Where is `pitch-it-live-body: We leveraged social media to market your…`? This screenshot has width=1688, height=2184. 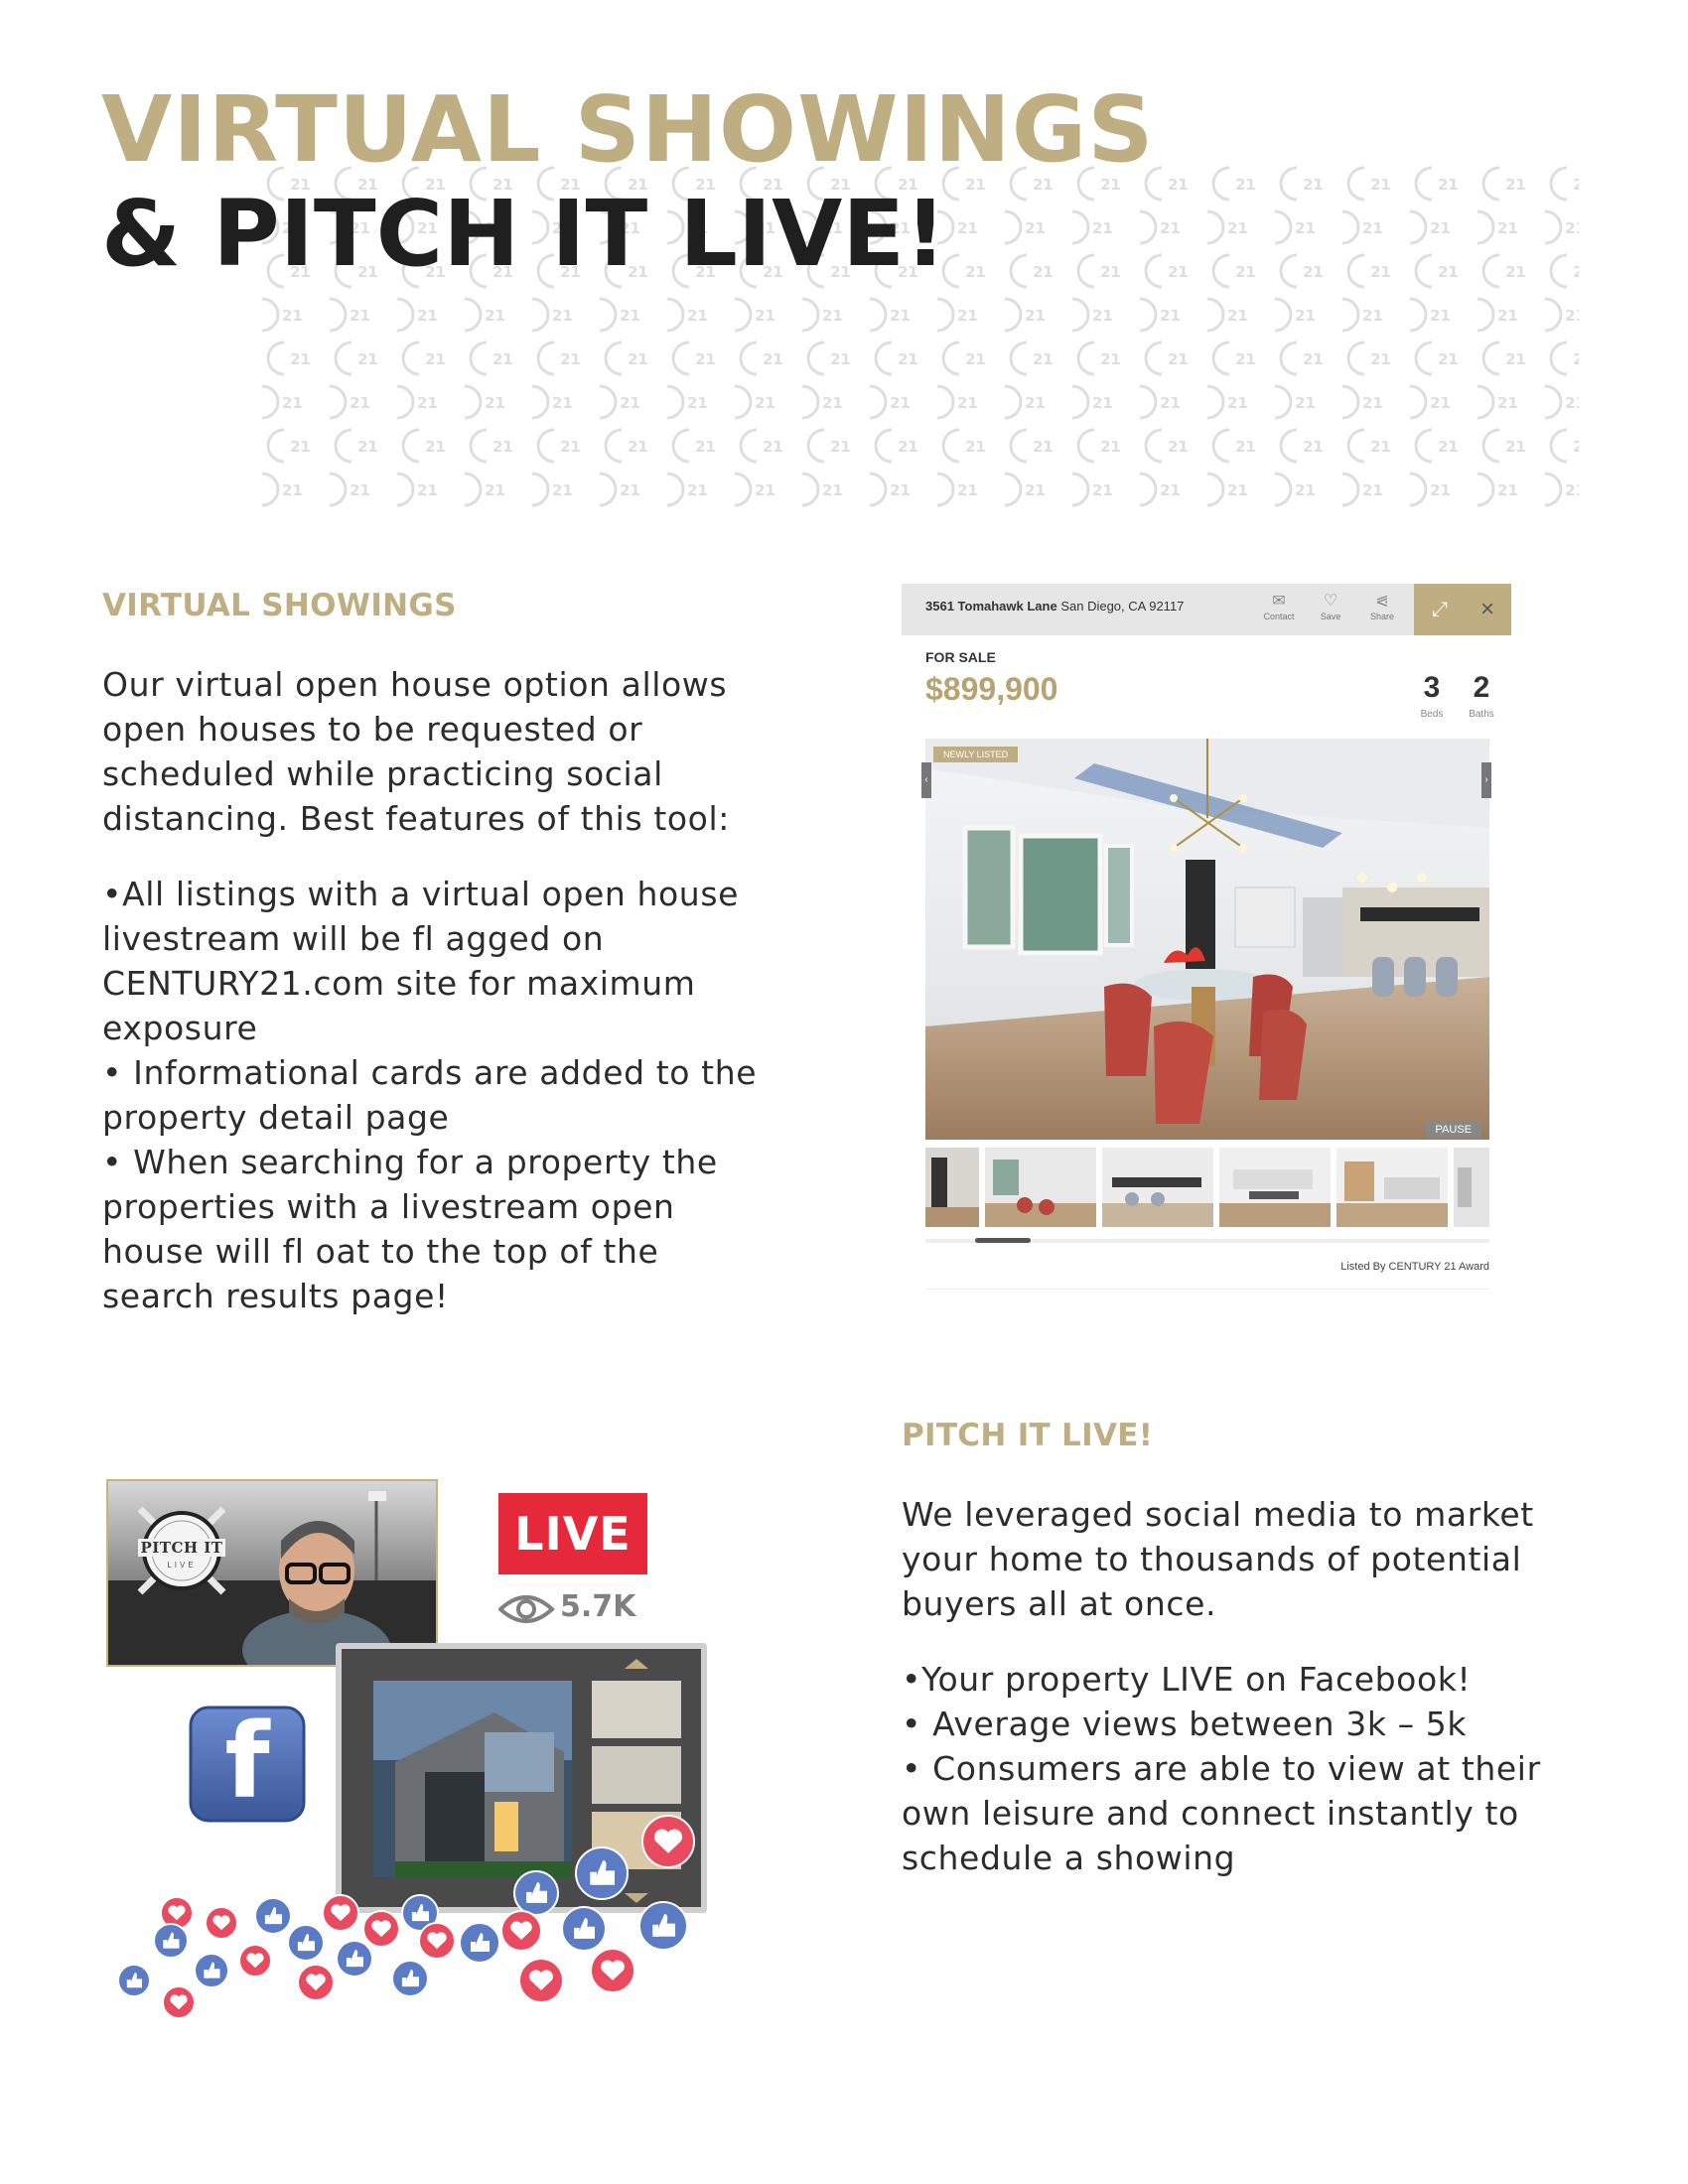
pitch-it-live-body: We leveraged social media to market your… is located at coordinates (1221, 1686).